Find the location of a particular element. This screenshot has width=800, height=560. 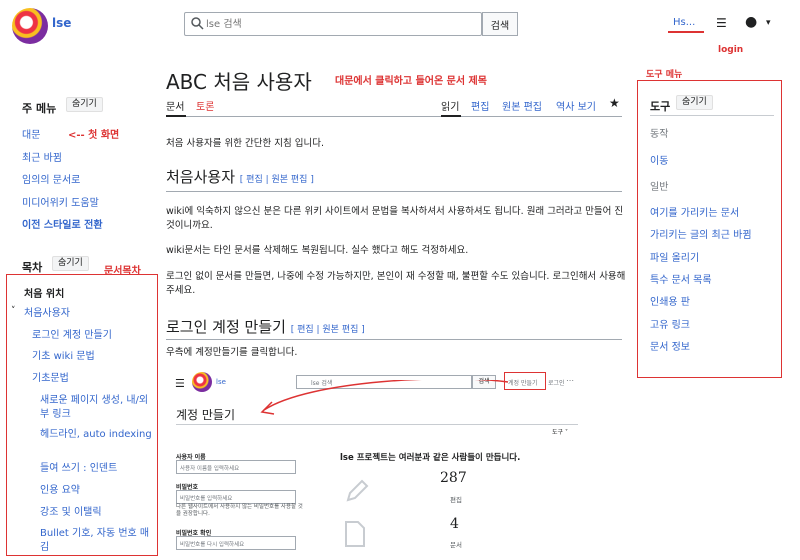

search-button: 검색 is located at coordinates (500, 24).